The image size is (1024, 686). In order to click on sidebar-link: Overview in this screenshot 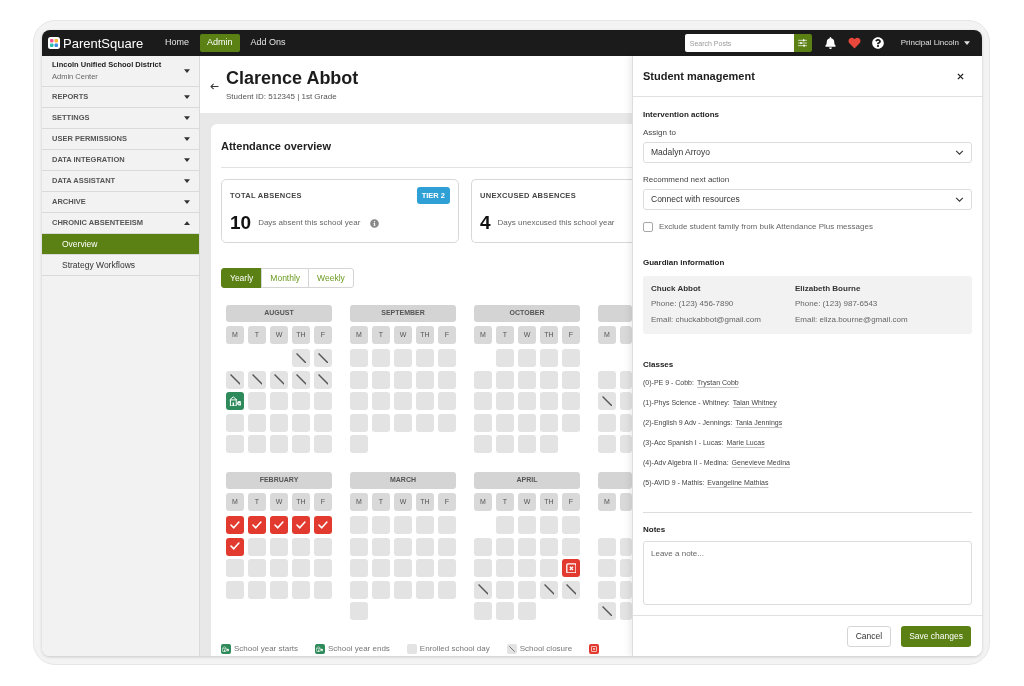, I will do `click(120, 244)`.